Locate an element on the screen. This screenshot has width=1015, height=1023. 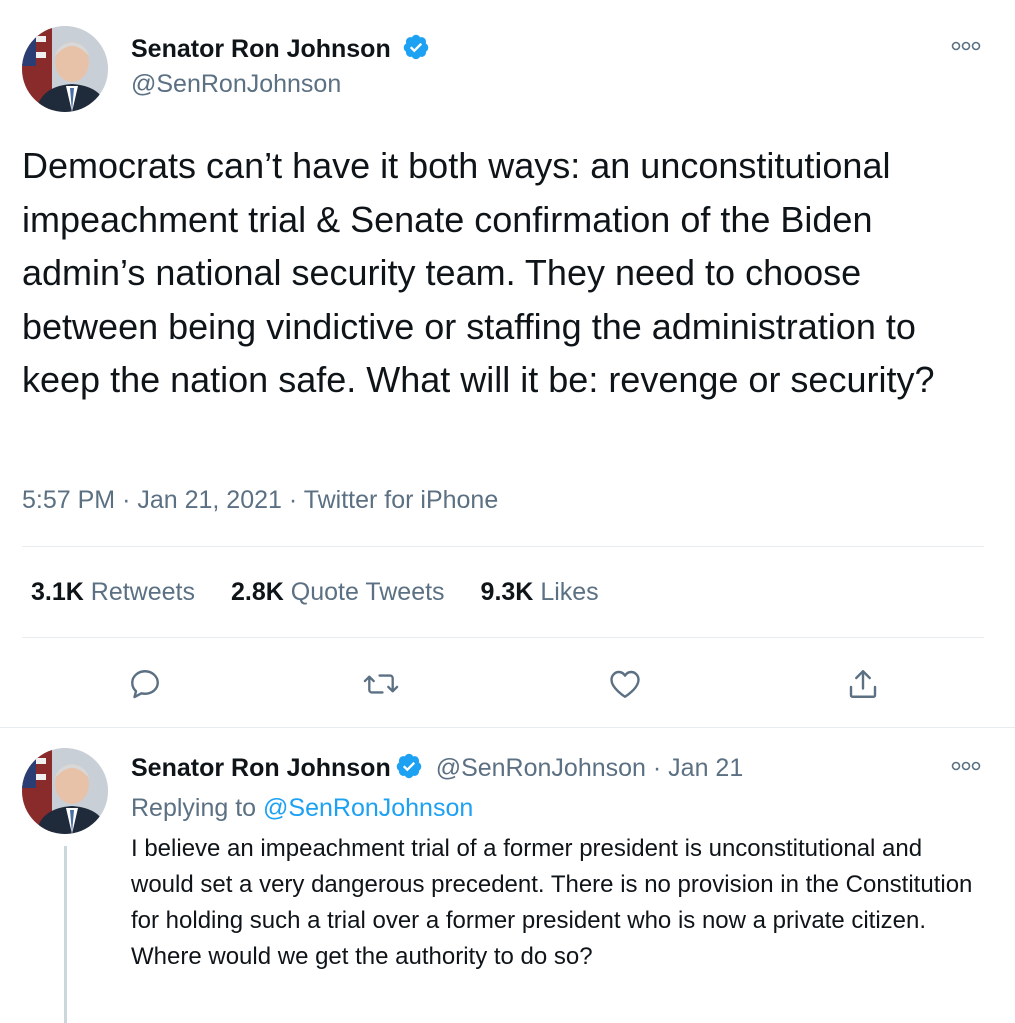
likes-count: 9.3K is located at coordinates (507, 592).